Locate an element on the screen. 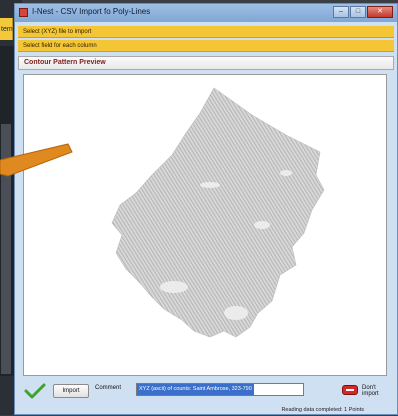  pointer-arrow-icon is located at coordinates (36, 160).